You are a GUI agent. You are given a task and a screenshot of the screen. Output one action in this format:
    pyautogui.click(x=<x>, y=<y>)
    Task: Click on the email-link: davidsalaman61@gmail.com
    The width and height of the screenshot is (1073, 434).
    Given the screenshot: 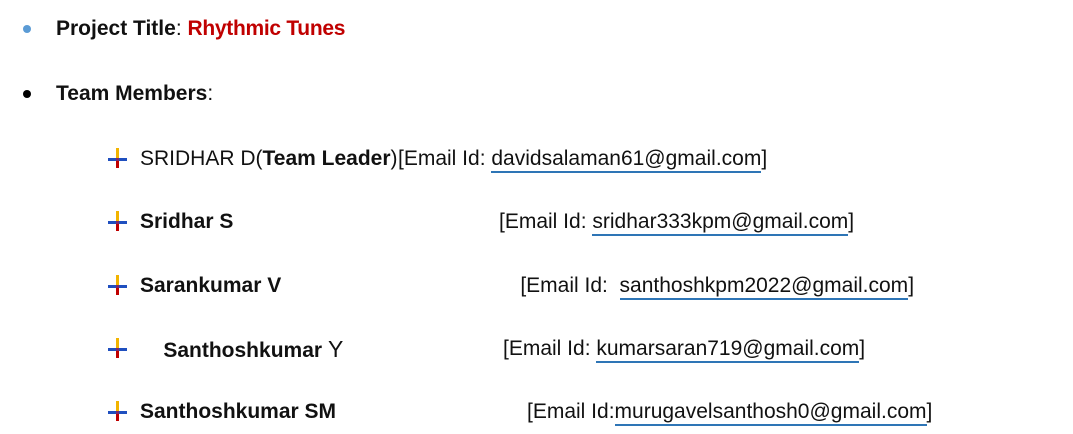 What is the action you would take?
    pyautogui.click(x=626, y=160)
    